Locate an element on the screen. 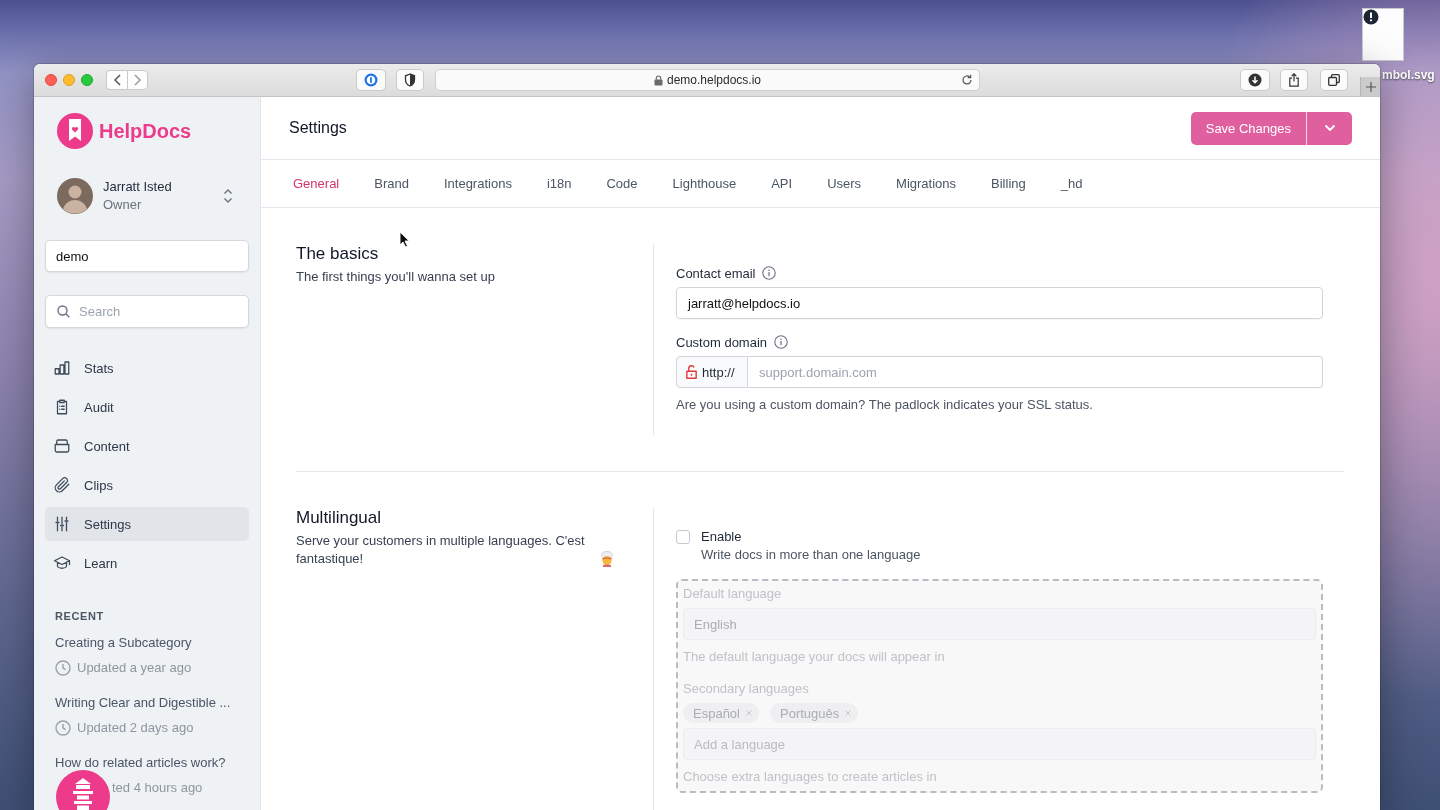  address-field: demo.helpdocs.io is located at coordinates (707, 80).